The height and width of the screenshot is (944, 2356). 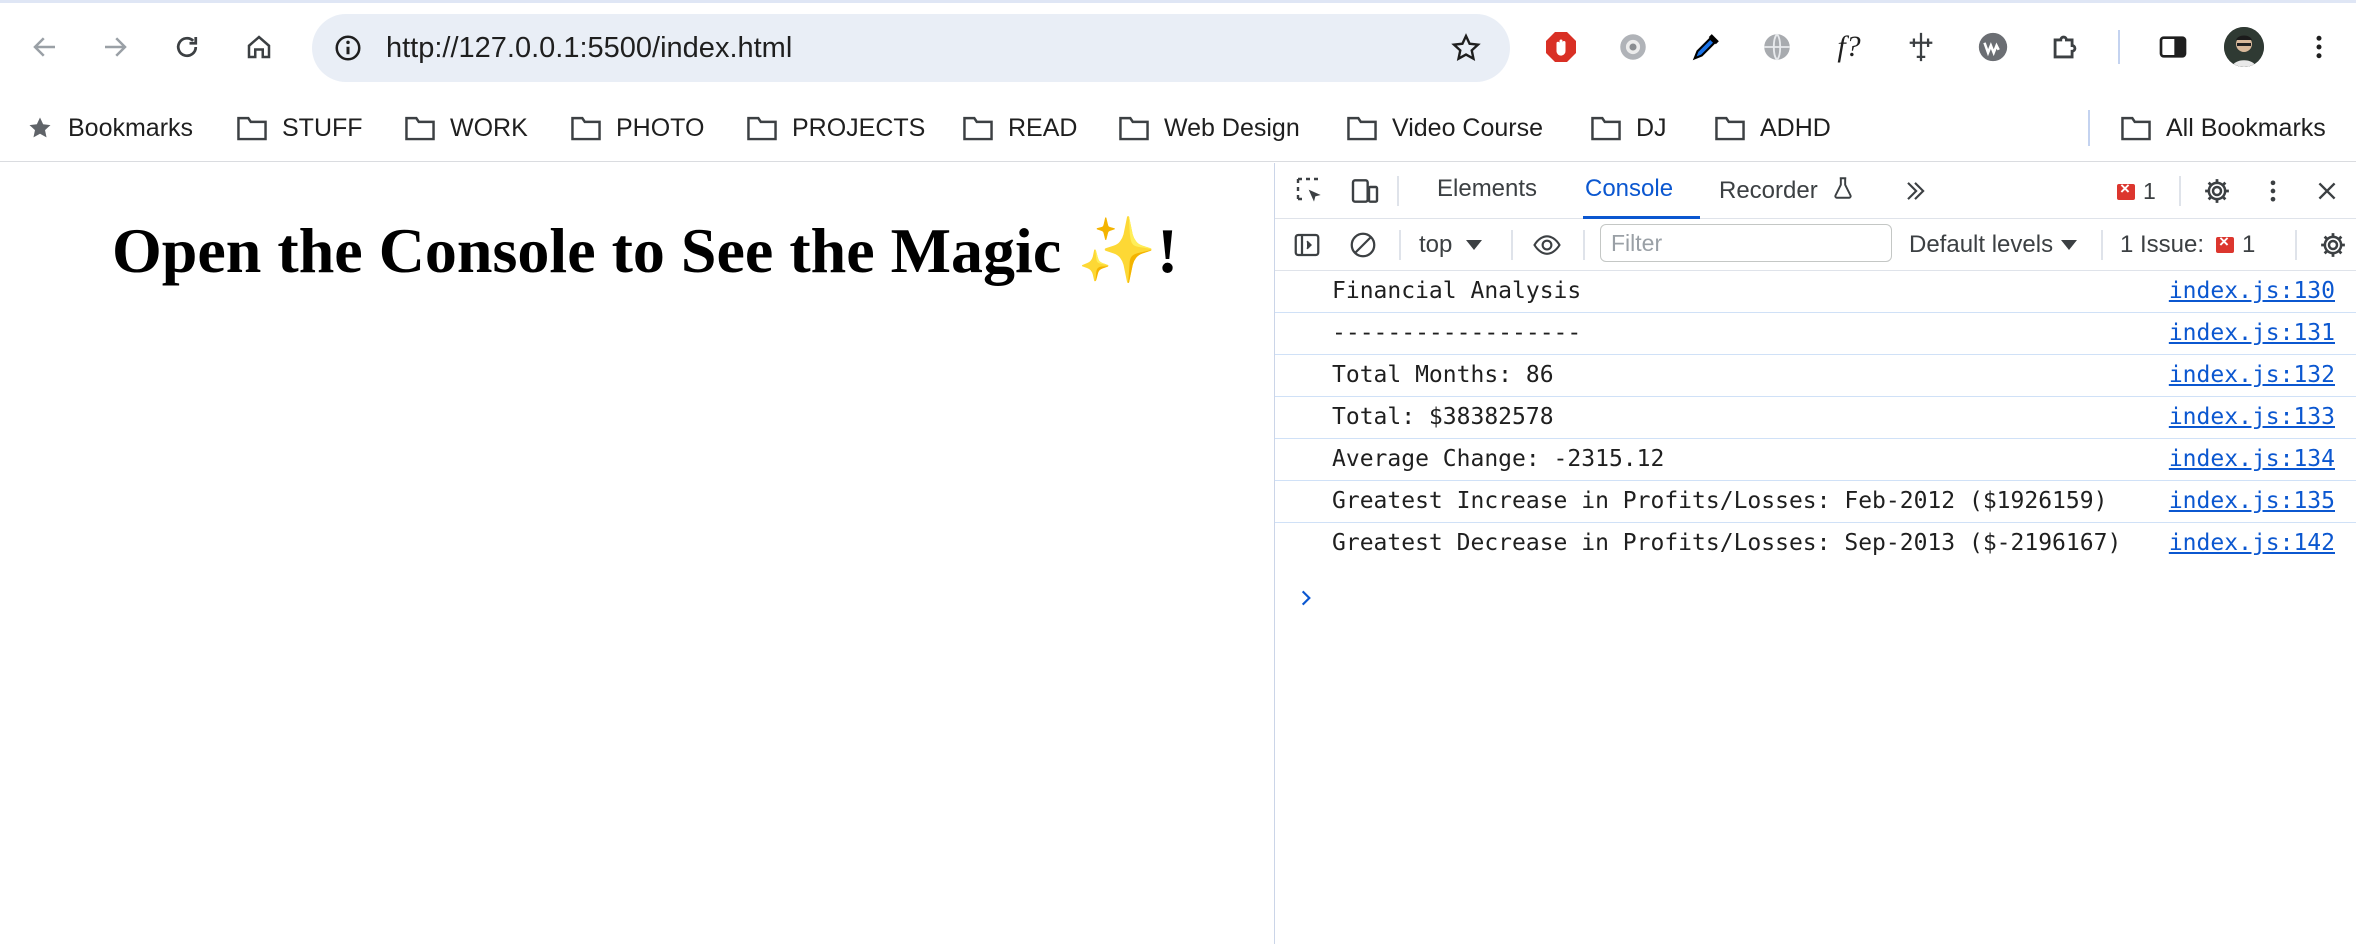 I want to click on extensions-button, so click(x=2065, y=47).